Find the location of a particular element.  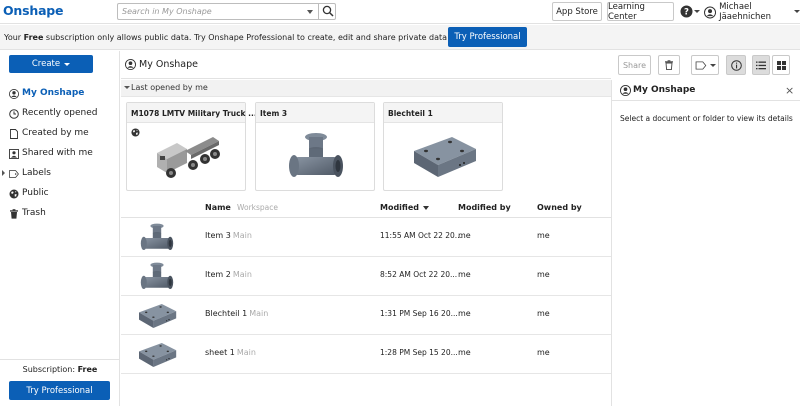

search-icon is located at coordinates (328, 11).